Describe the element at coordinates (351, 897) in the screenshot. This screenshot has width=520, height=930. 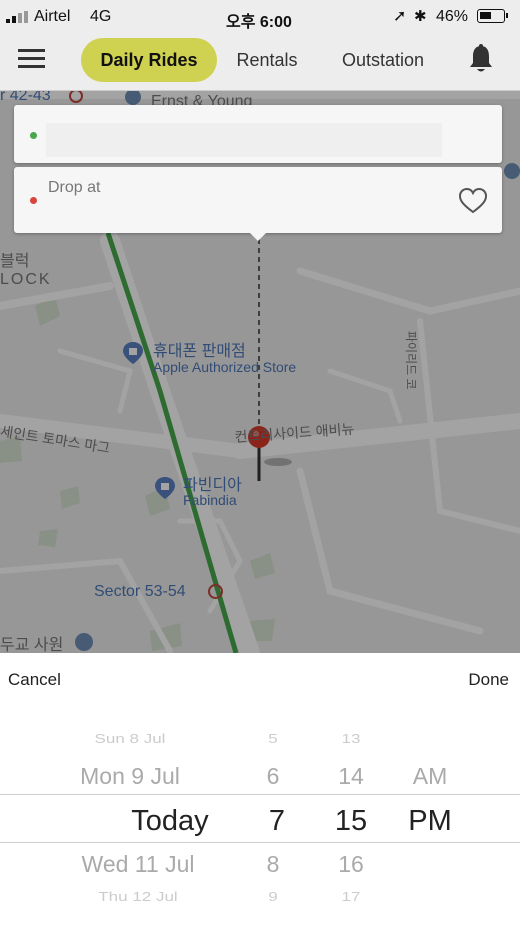
I see `minute-option: 17` at that location.